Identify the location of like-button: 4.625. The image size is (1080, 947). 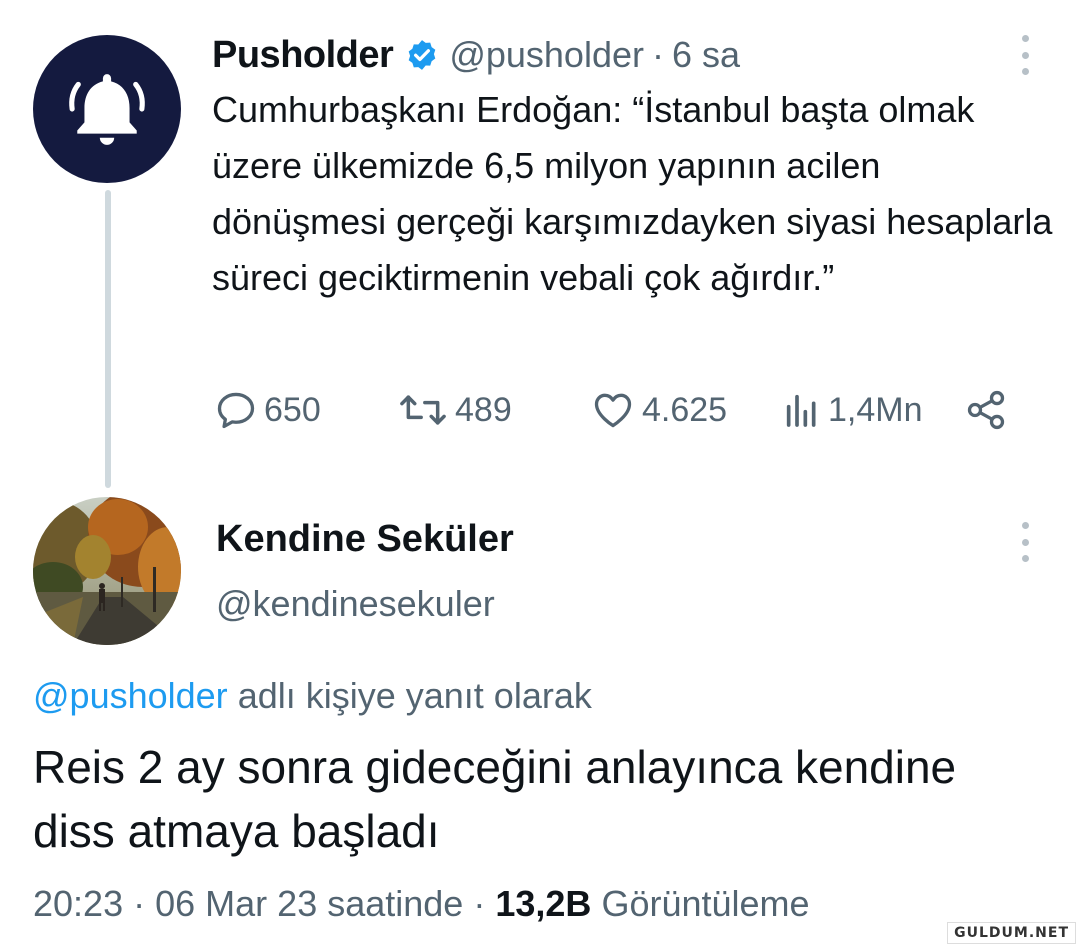
(658, 410).